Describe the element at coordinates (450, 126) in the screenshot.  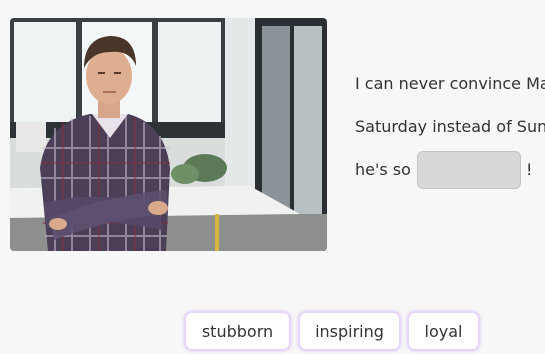
I see `sentence-line: Saturday instead of Sun` at that location.